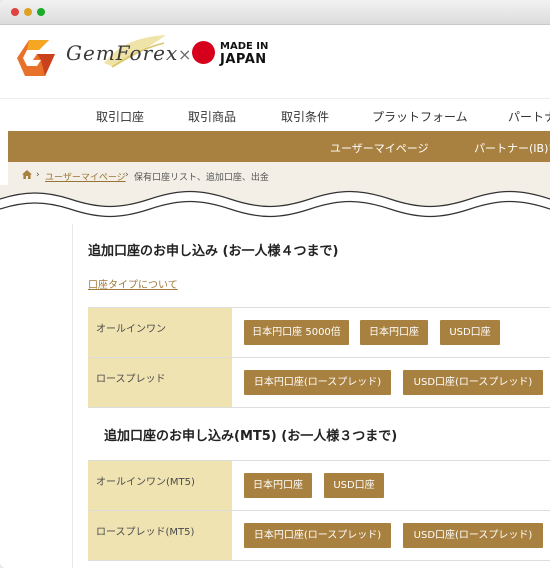 The image size is (550, 568). I want to click on maximize-window-icon, so click(41, 12).